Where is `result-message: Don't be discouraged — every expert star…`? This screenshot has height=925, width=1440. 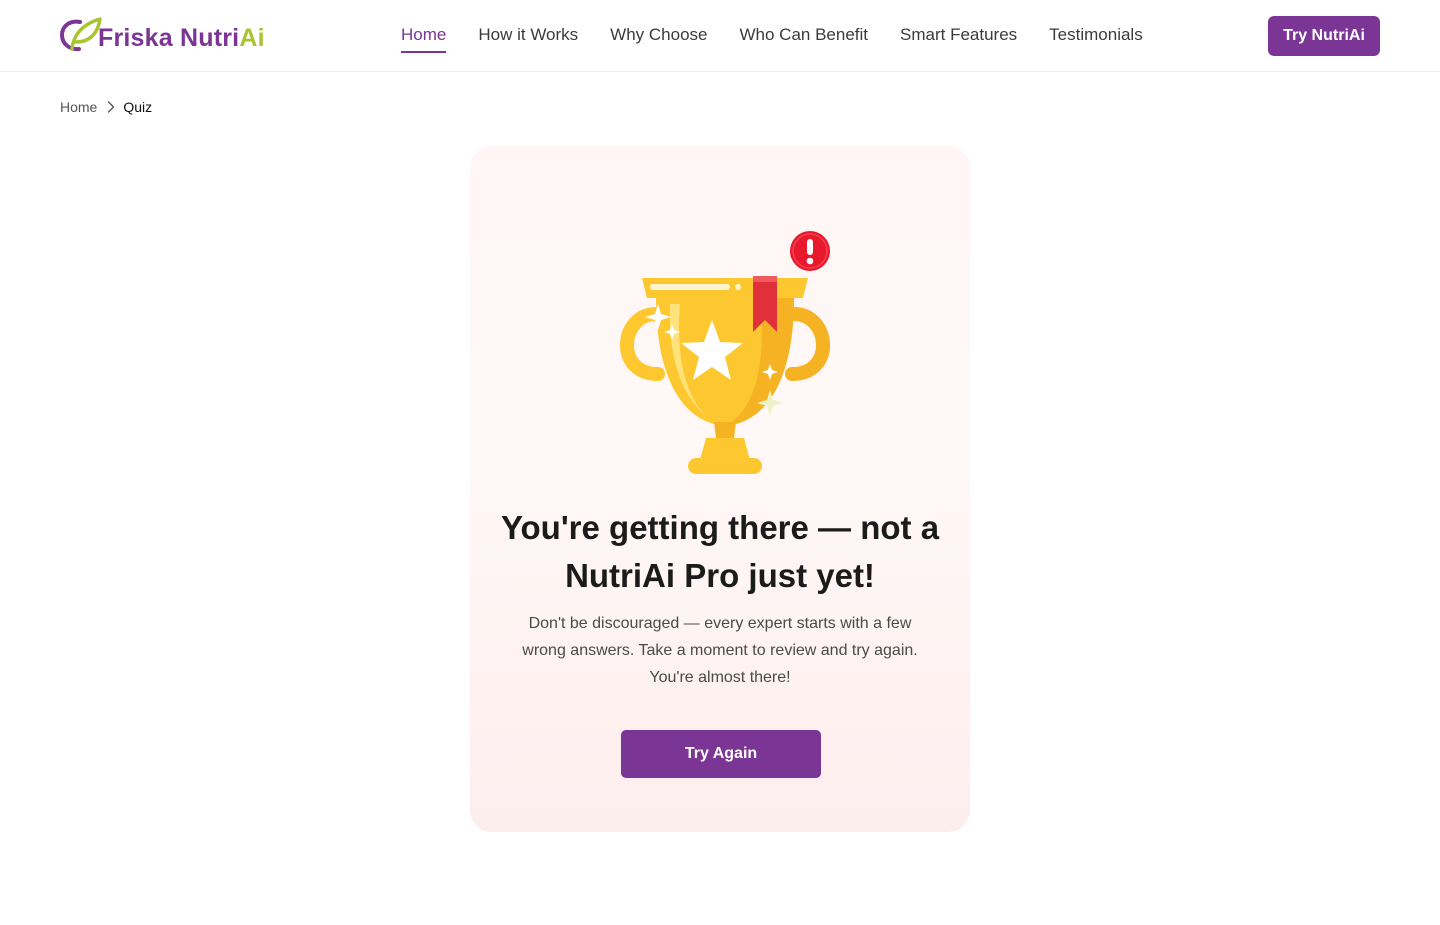 result-message: Don't be discouraged — every expert star… is located at coordinates (720, 650).